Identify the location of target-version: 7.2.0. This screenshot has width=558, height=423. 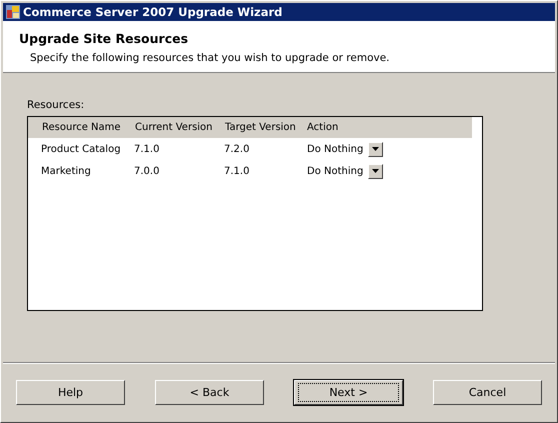
(236, 149).